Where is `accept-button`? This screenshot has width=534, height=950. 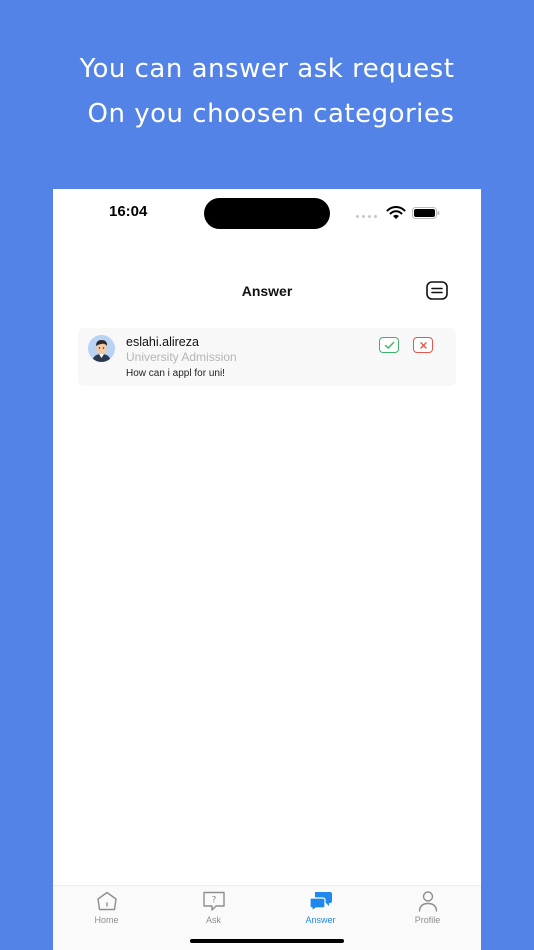 accept-button is located at coordinates (389, 345).